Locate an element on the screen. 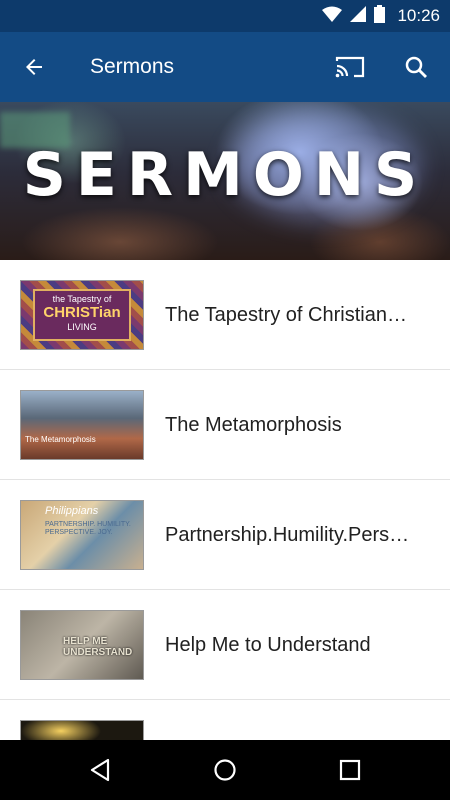 This screenshot has height=800, width=450. sermon-item: The Metamorphosis The Metamorphosis is located at coordinates (225, 425).